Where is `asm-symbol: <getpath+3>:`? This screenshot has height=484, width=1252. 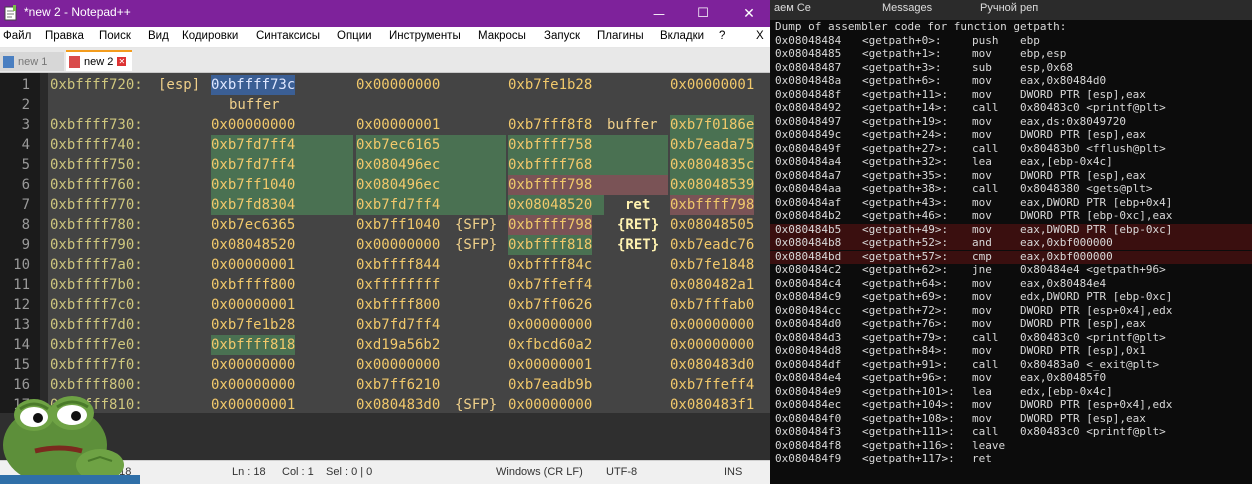
asm-symbol: <getpath+3>: is located at coordinates (902, 67).